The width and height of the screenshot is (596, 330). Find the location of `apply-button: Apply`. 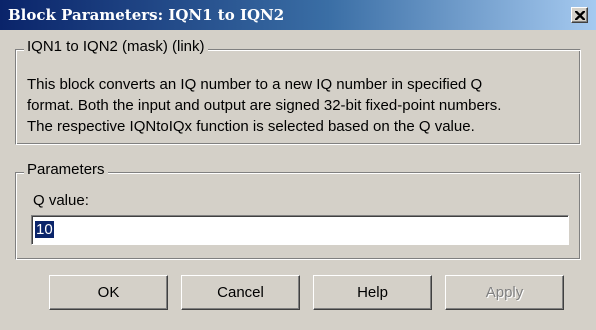

apply-button: Apply is located at coordinates (504, 292).